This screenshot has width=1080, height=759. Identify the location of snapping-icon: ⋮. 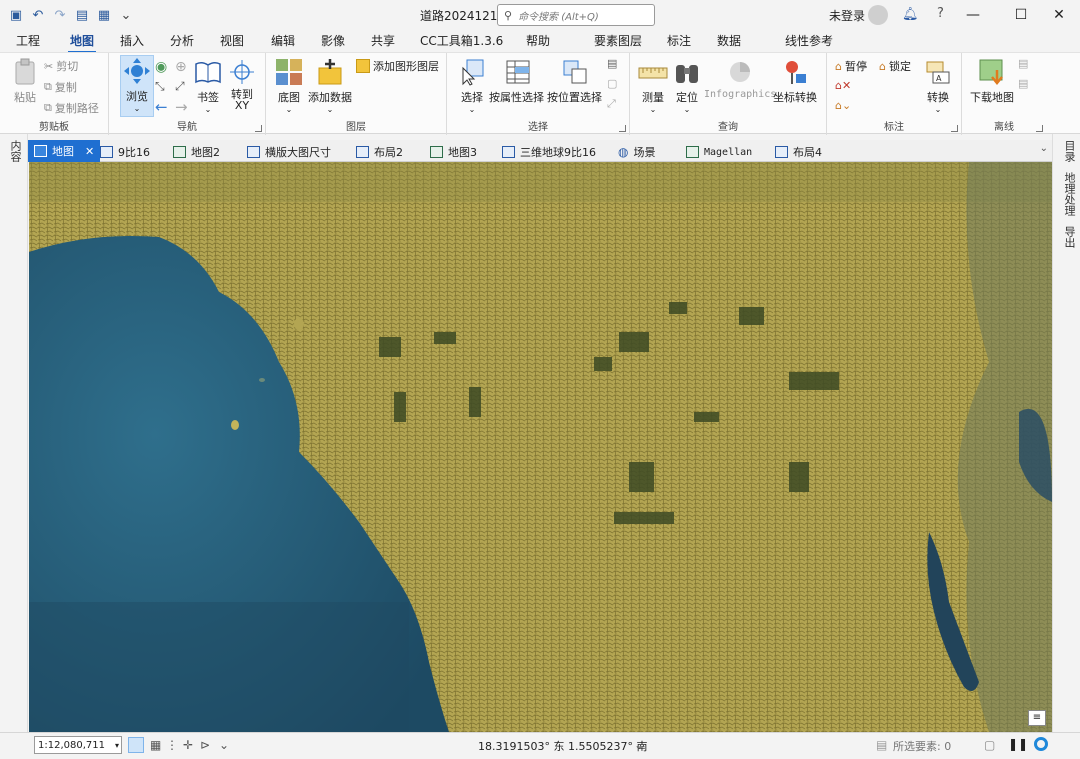
(172, 745).